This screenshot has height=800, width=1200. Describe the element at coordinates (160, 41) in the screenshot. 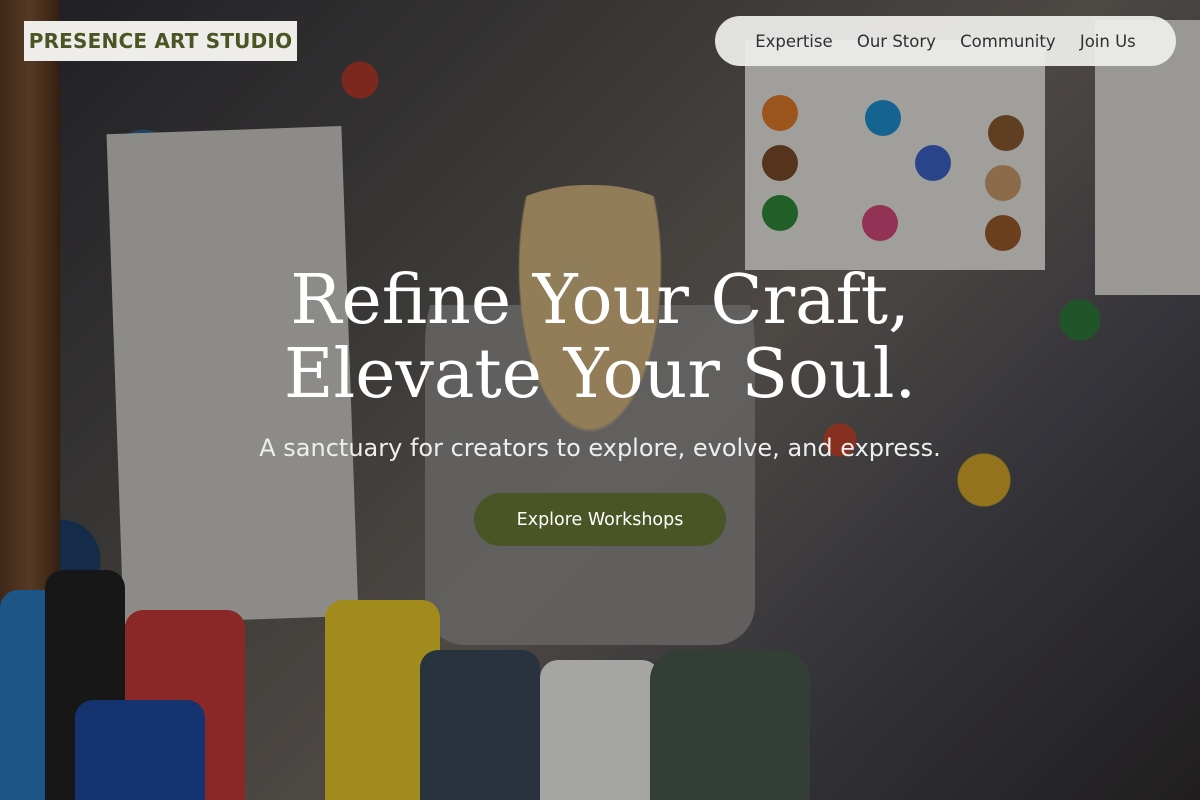

I see `brand-logo: PRESENCE ART STUDIO` at that location.